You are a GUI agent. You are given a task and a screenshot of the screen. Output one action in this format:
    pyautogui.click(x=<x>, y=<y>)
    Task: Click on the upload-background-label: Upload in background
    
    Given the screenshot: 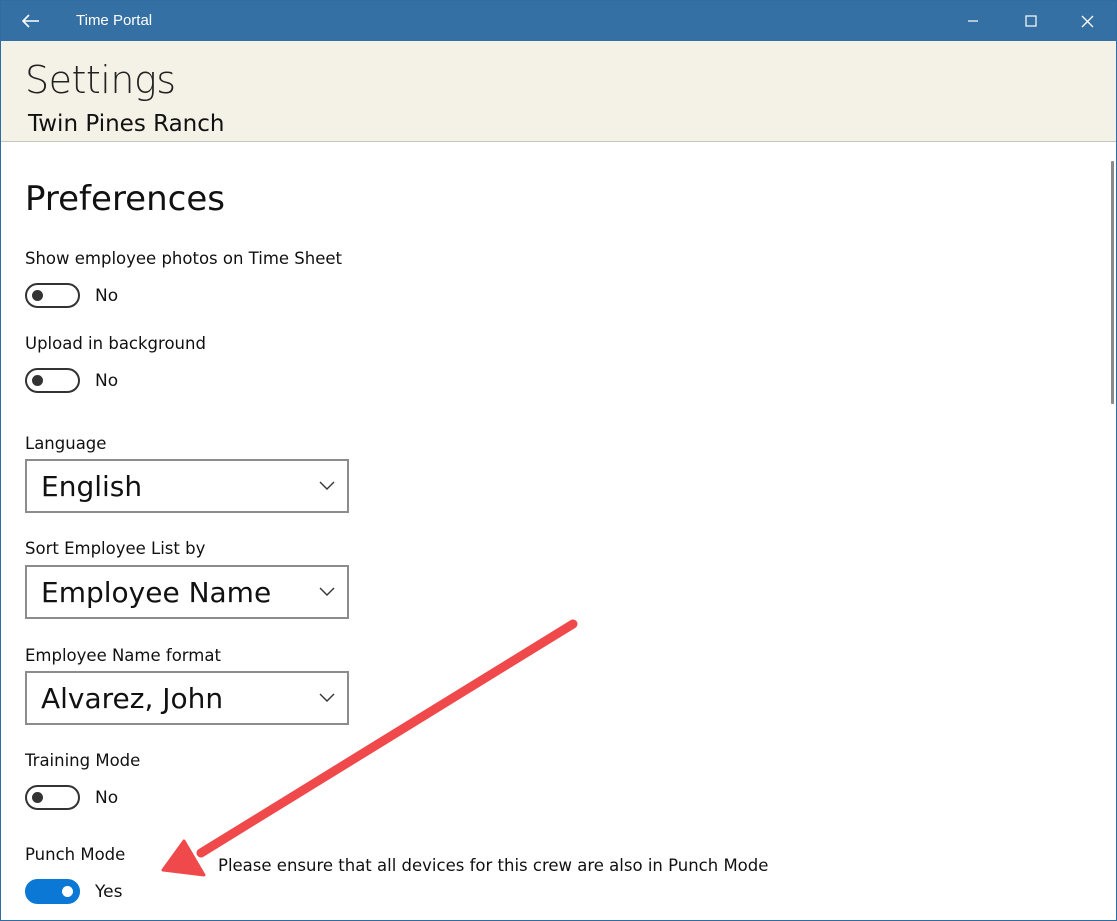 What is the action you would take?
    pyautogui.click(x=115, y=343)
    